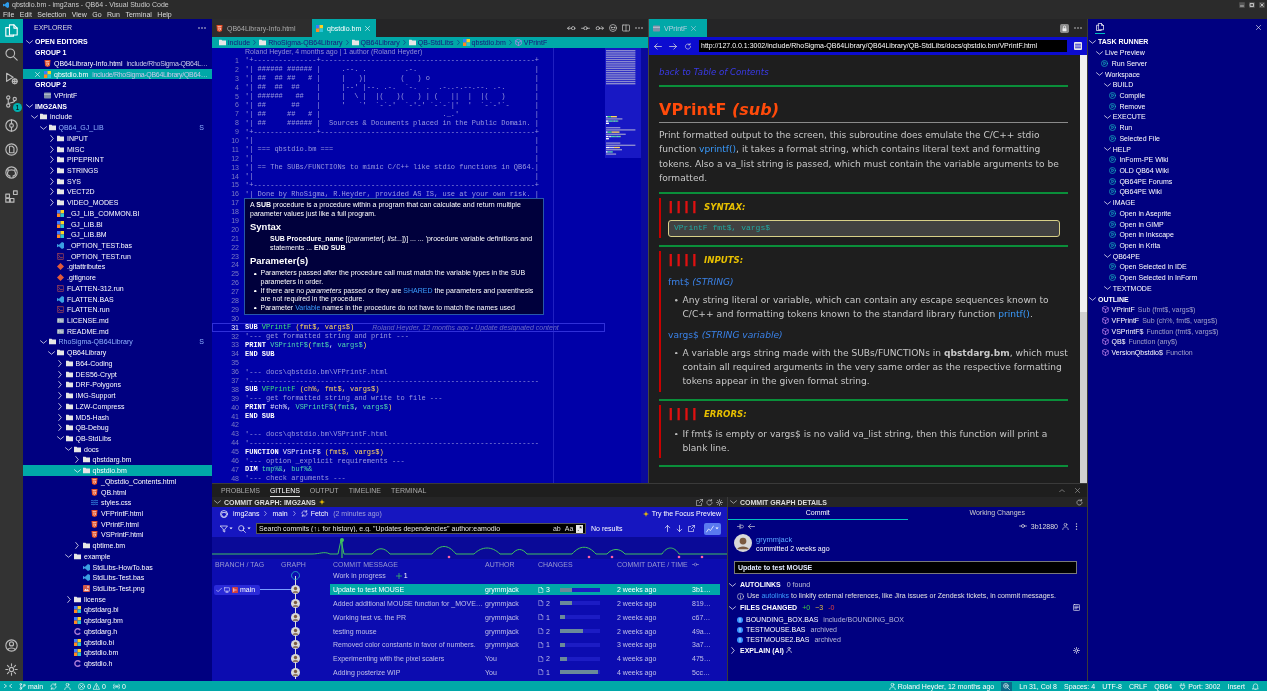  I want to click on cat-circle-icon, so click(224, 513).